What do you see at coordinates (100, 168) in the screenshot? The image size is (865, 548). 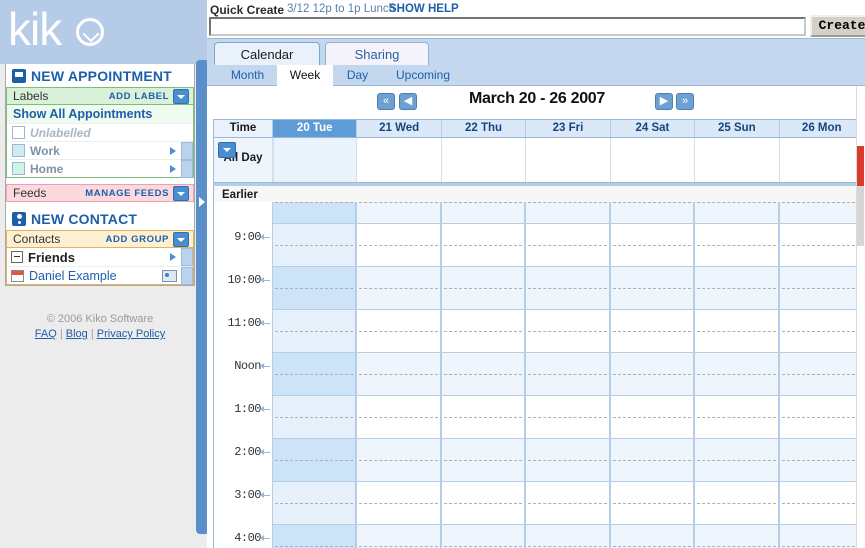 I see `label-item-home: Home` at bounding box center [100, 168].